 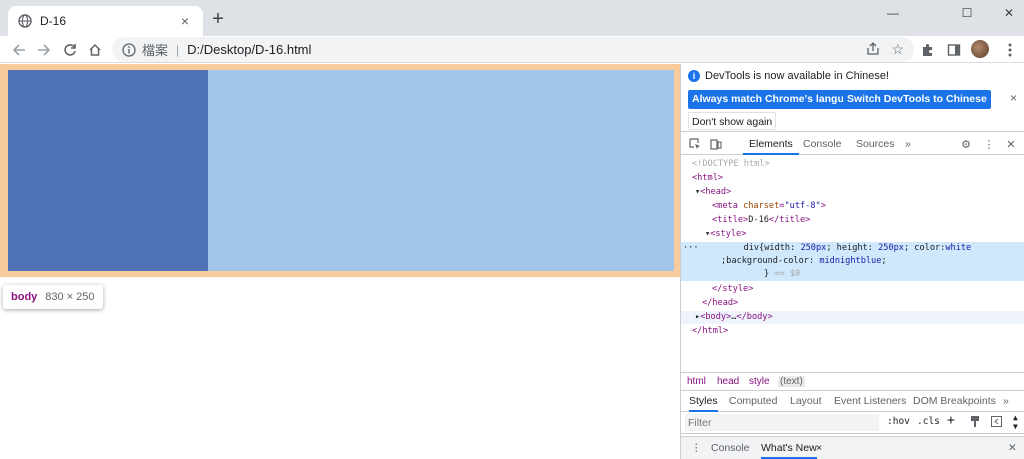 I want to click on drawer-tab-console: Console, so click(x=730, y=448).